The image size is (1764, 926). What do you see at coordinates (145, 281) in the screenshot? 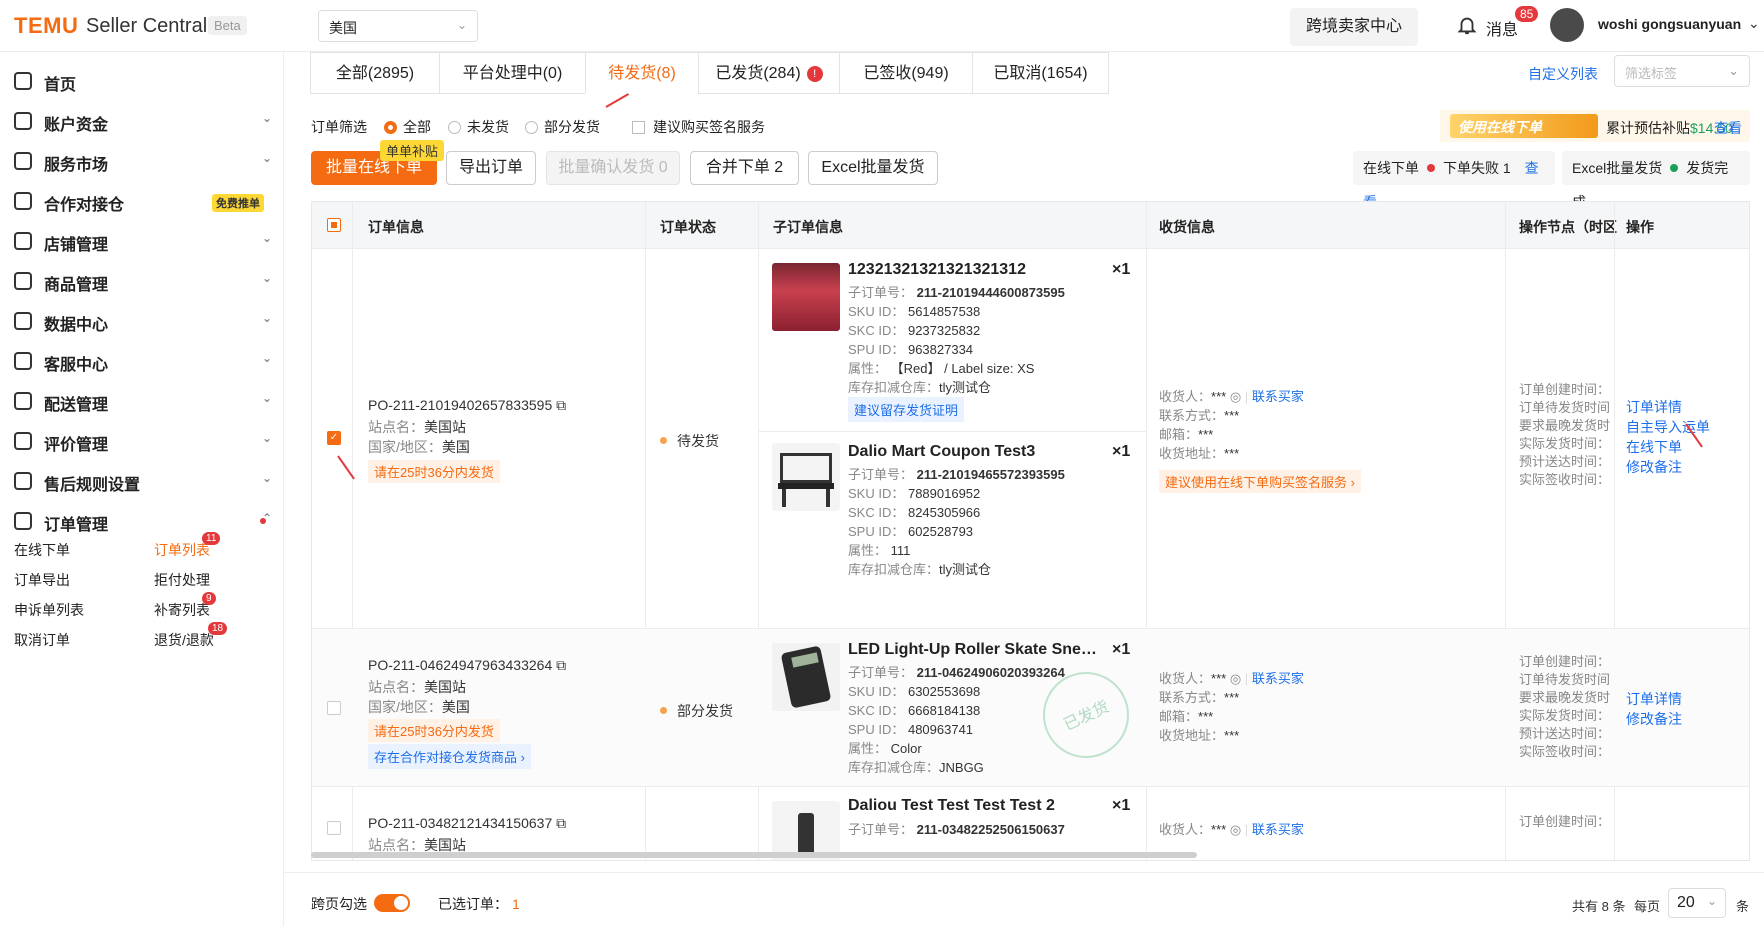
I see `sidebar-item-products: 商品管理 ⌄` at bounding box center [145, 281].